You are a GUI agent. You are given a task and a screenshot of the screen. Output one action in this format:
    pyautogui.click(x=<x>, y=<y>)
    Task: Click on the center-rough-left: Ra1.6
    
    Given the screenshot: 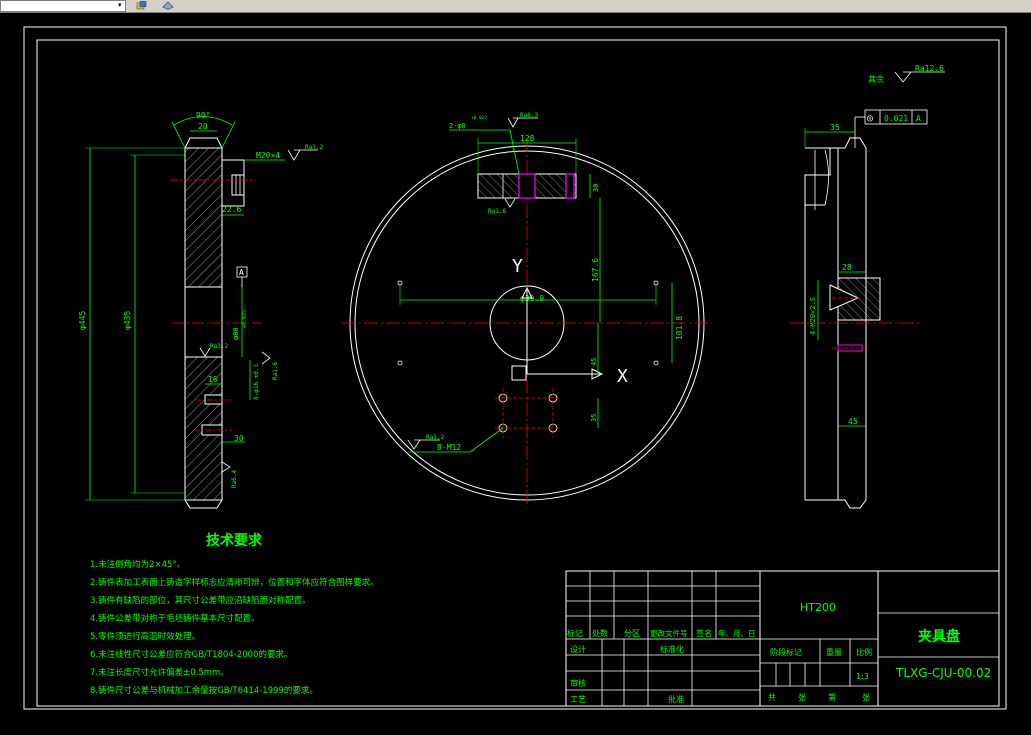 What is the action you would take?
    pyautogui.click(x=497, y=211)
    